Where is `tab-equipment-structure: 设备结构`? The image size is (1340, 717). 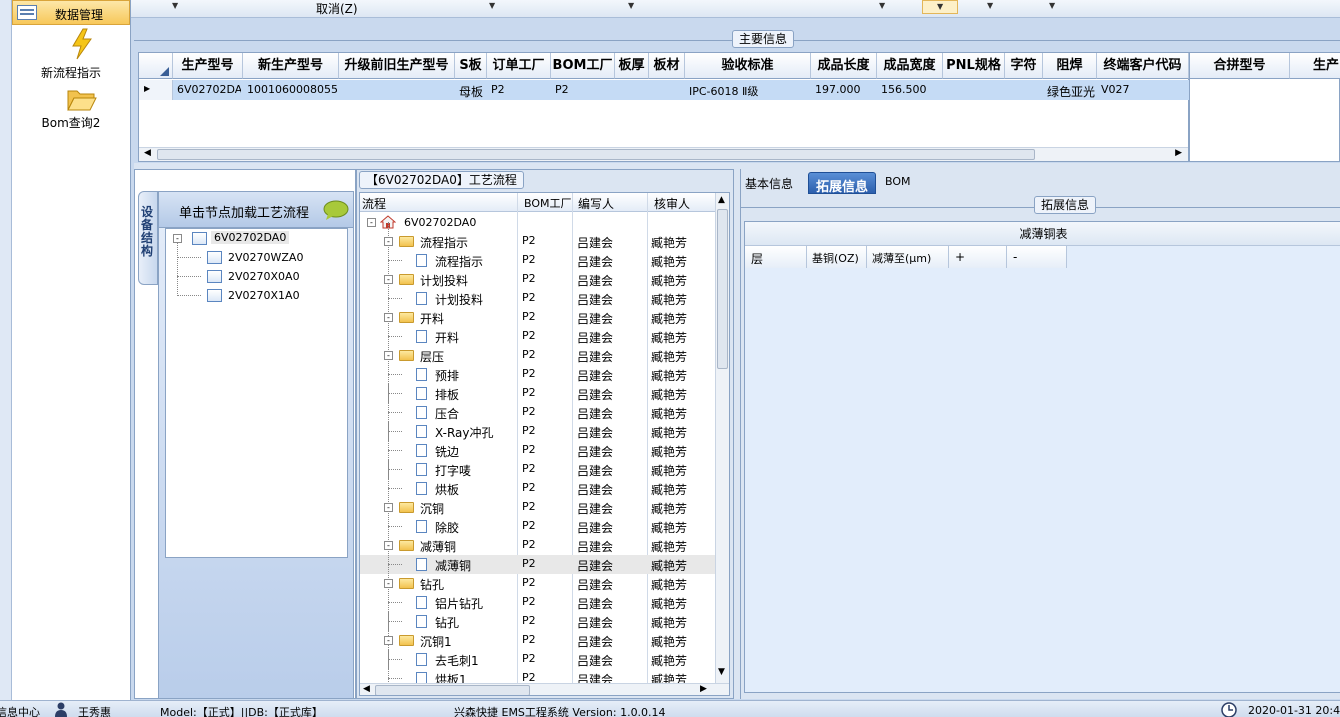 tab-equipment-structure: 设备结构 is located at coordinates (148, 238).